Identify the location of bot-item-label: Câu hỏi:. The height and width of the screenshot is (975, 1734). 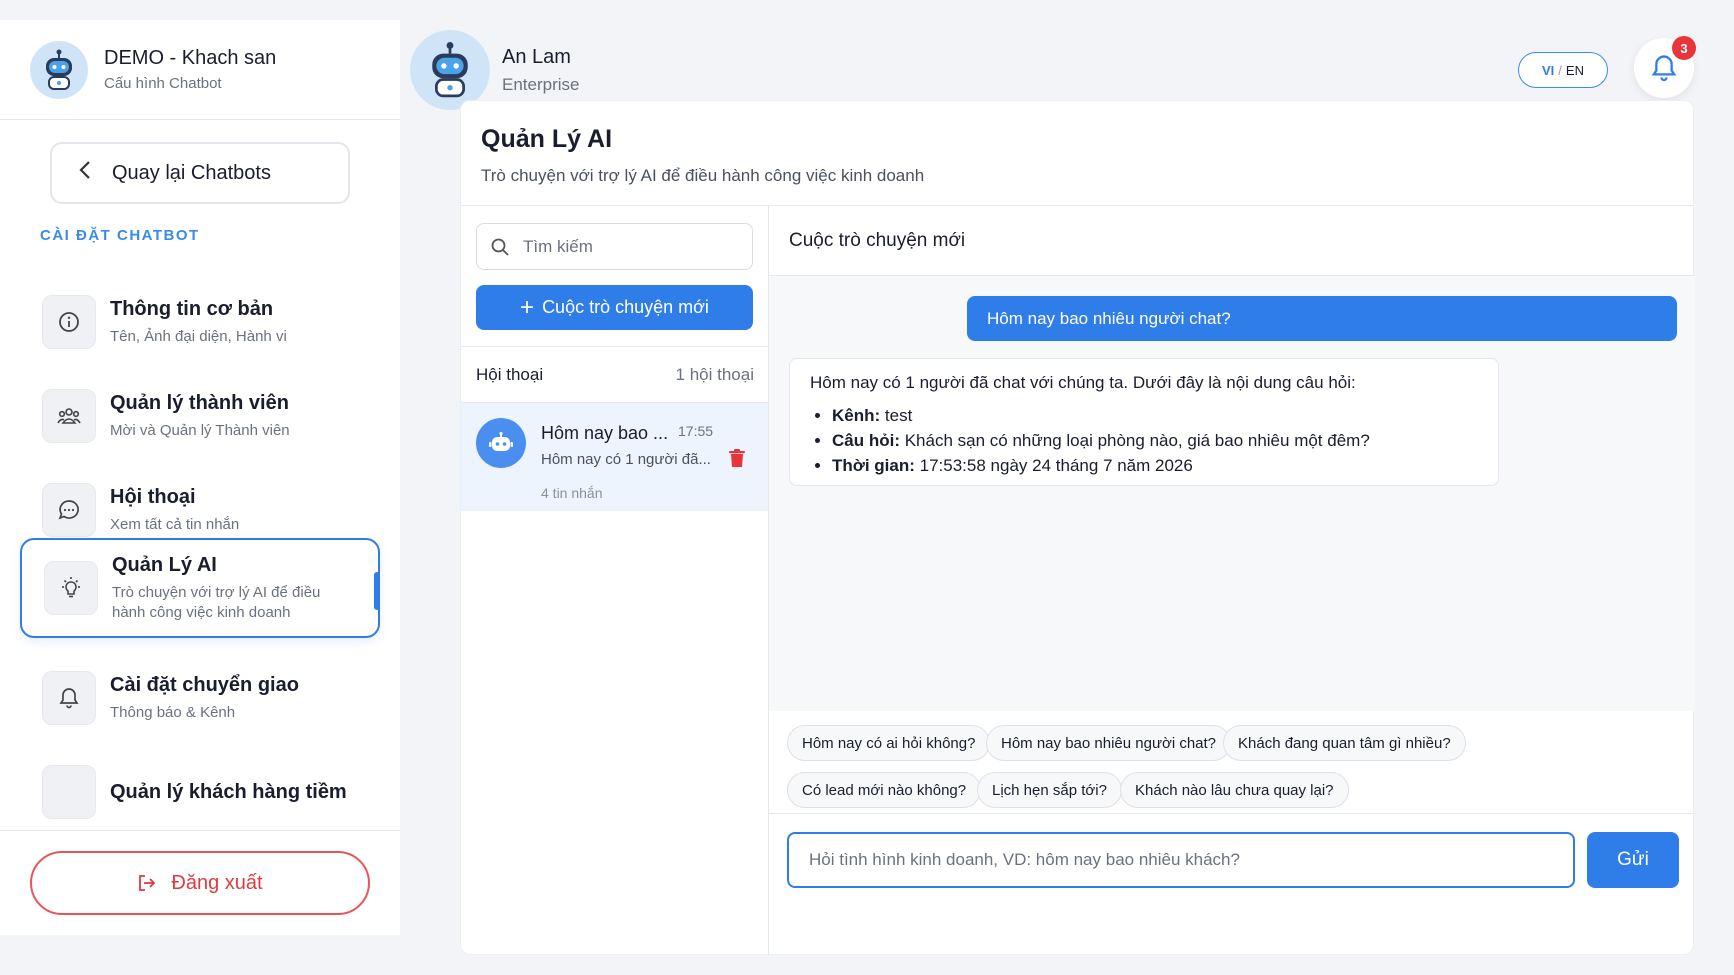
(866, 440).